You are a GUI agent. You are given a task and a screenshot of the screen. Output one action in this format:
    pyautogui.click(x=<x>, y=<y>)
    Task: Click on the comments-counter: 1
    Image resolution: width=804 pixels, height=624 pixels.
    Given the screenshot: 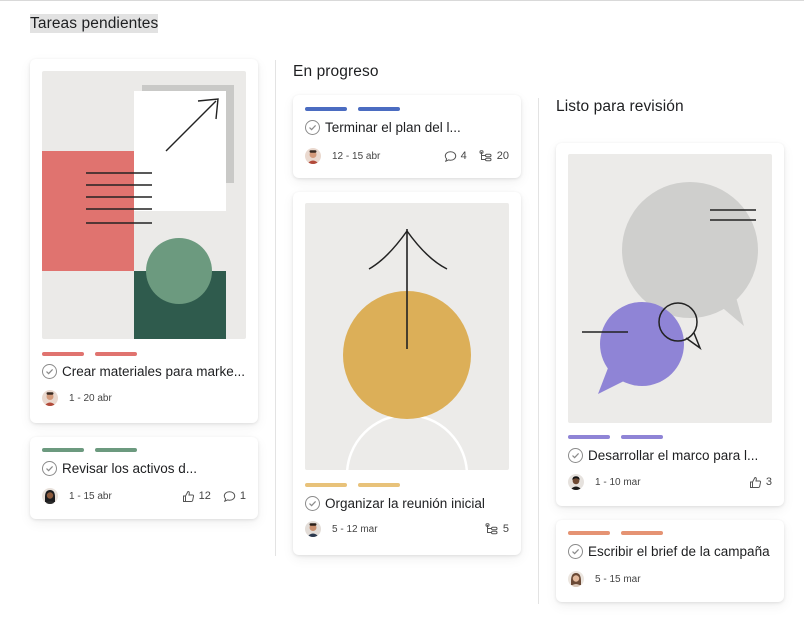 What is the action you would take?
    pyautogui.click(x=234, y=496)
    